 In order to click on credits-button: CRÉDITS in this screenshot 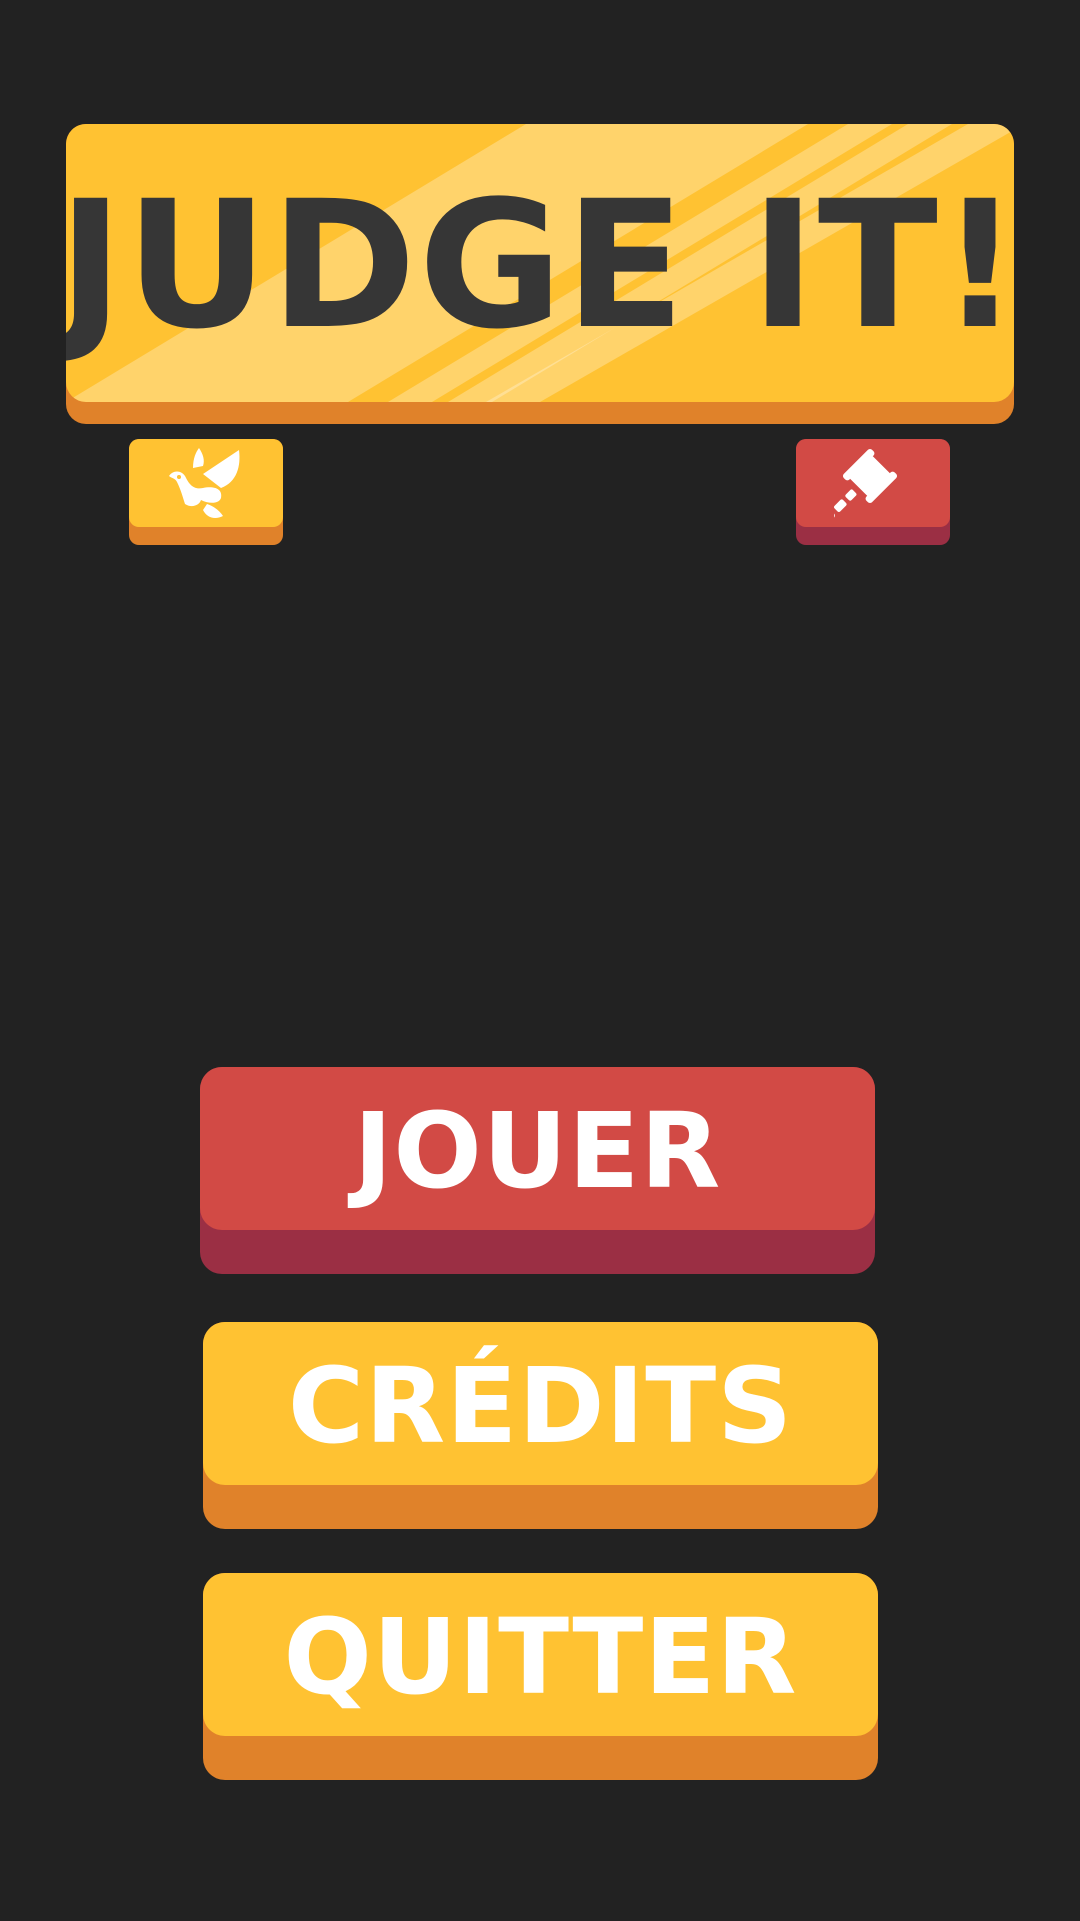, I will do `click(540, 1425)`.